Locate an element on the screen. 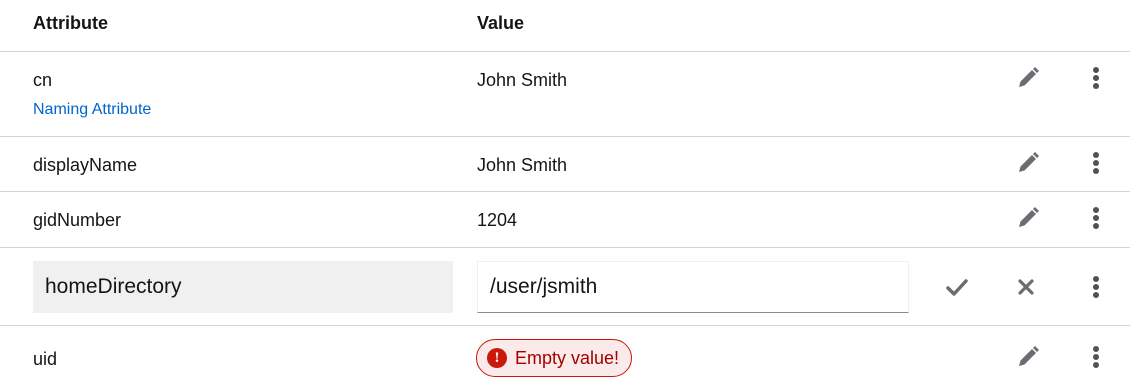 Image resolution: width=1130 pixels, height=390 pixels. attribute-name: uid is located at coordinates (45, 359).